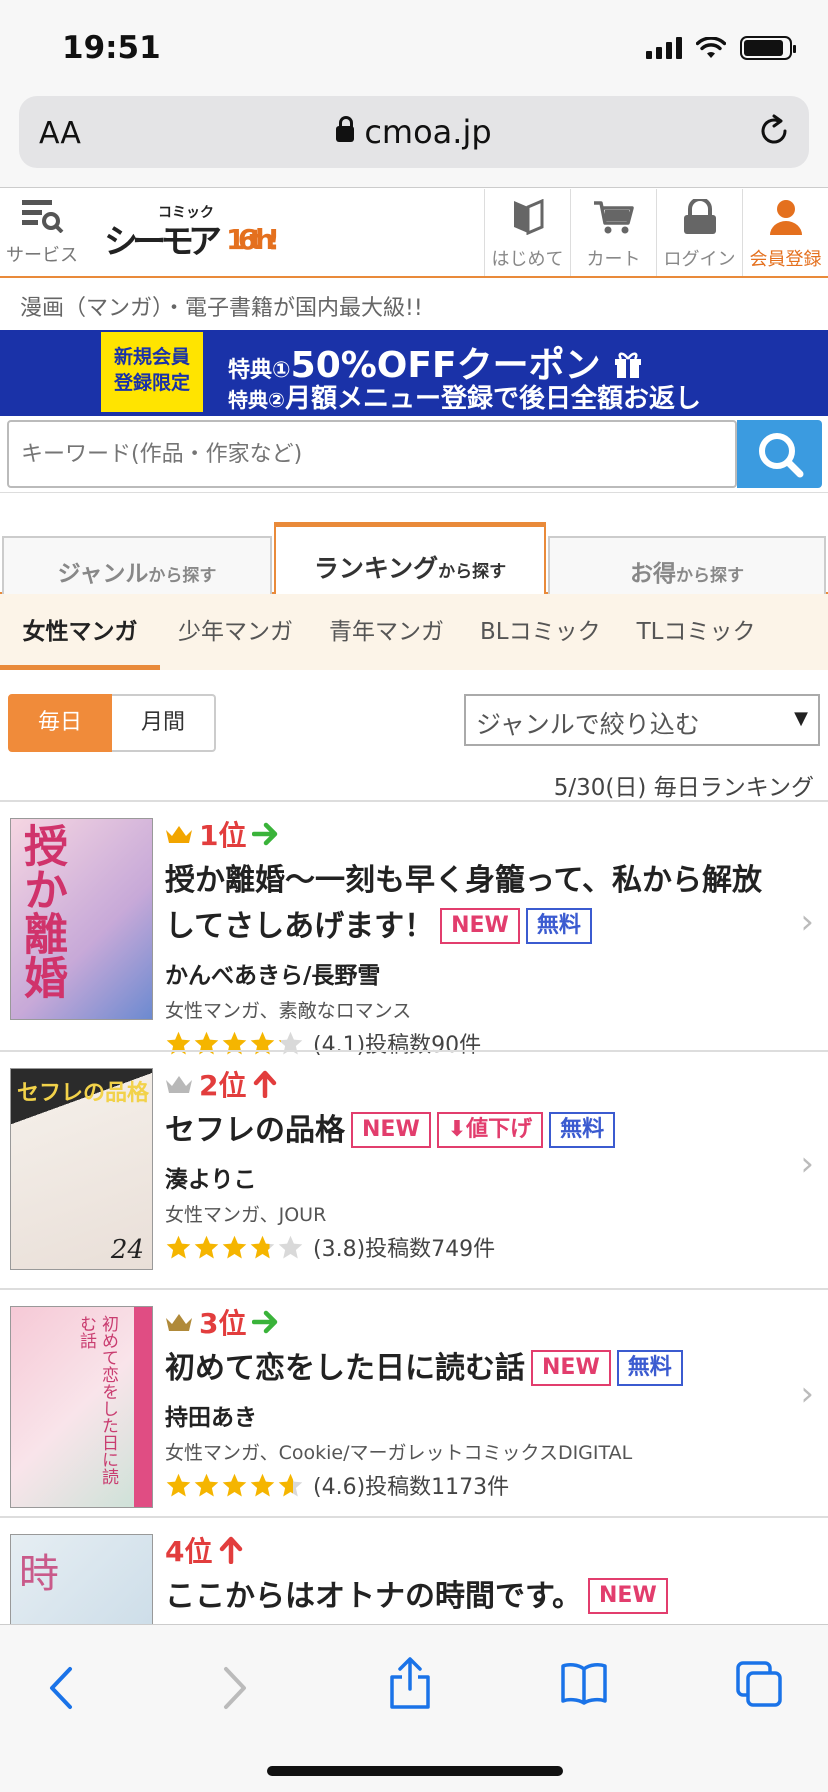 The width and height of the screenshot is (828, 1792). Describe the element at coordinates (386, 632) in the screenshot. I see `genre-tab-seinen: 青年マンガ` at that location.